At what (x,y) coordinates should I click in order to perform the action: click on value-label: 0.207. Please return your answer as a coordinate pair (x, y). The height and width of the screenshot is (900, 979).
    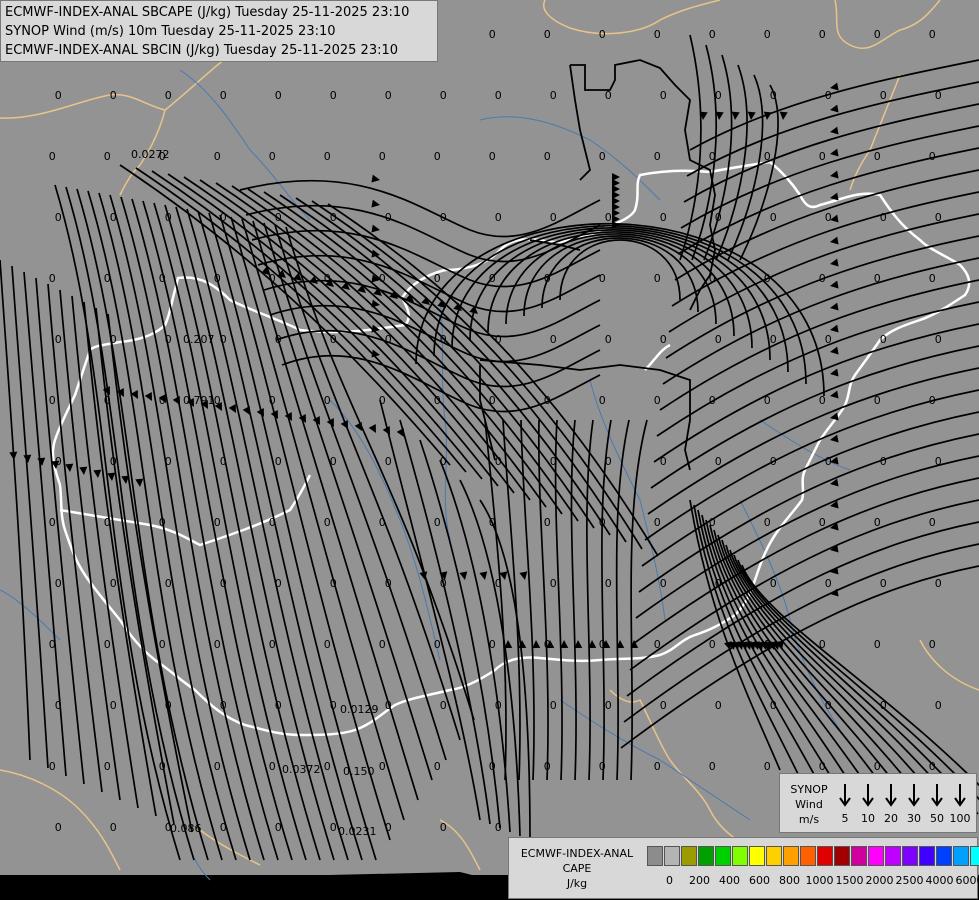
    Looking at the image, I should click on (199, 339).